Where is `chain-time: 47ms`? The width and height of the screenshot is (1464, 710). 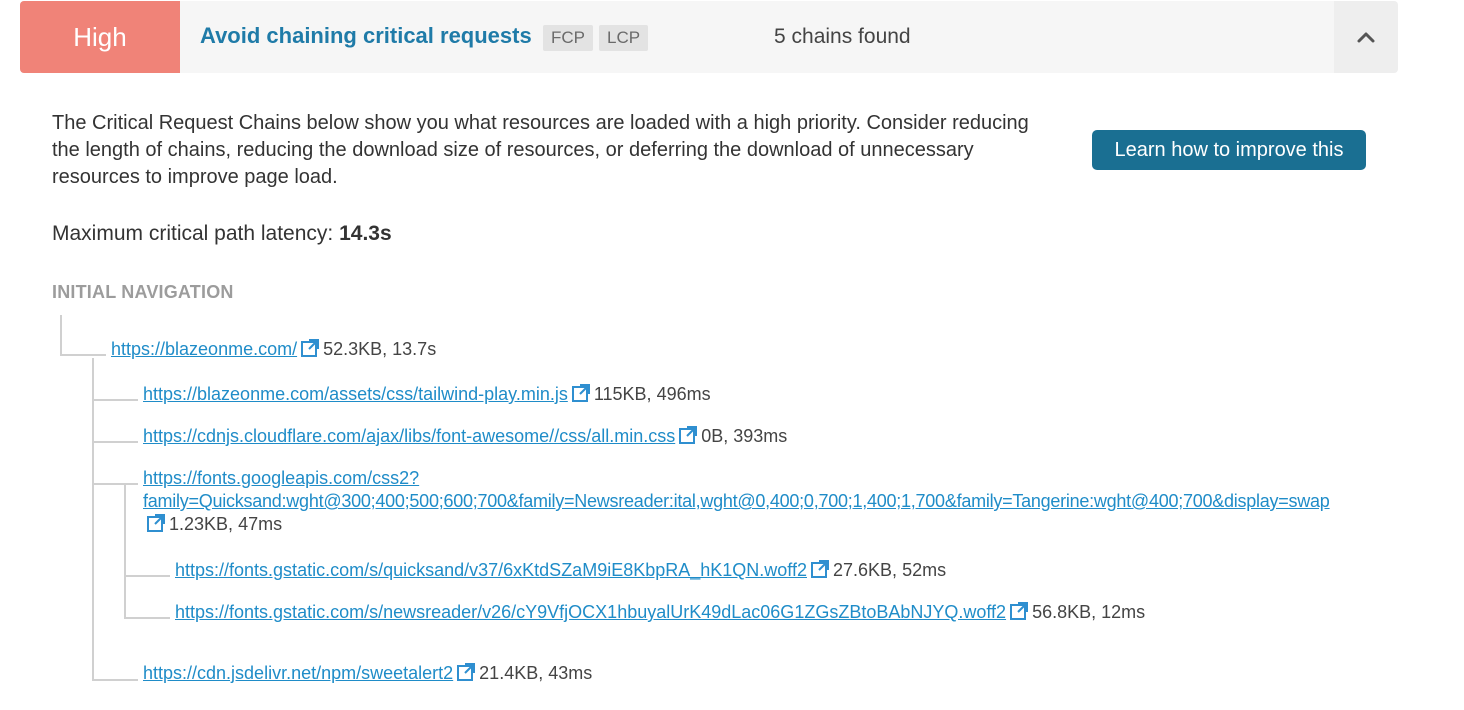 chain-time: 47ms is located at coordinates (260, 524).